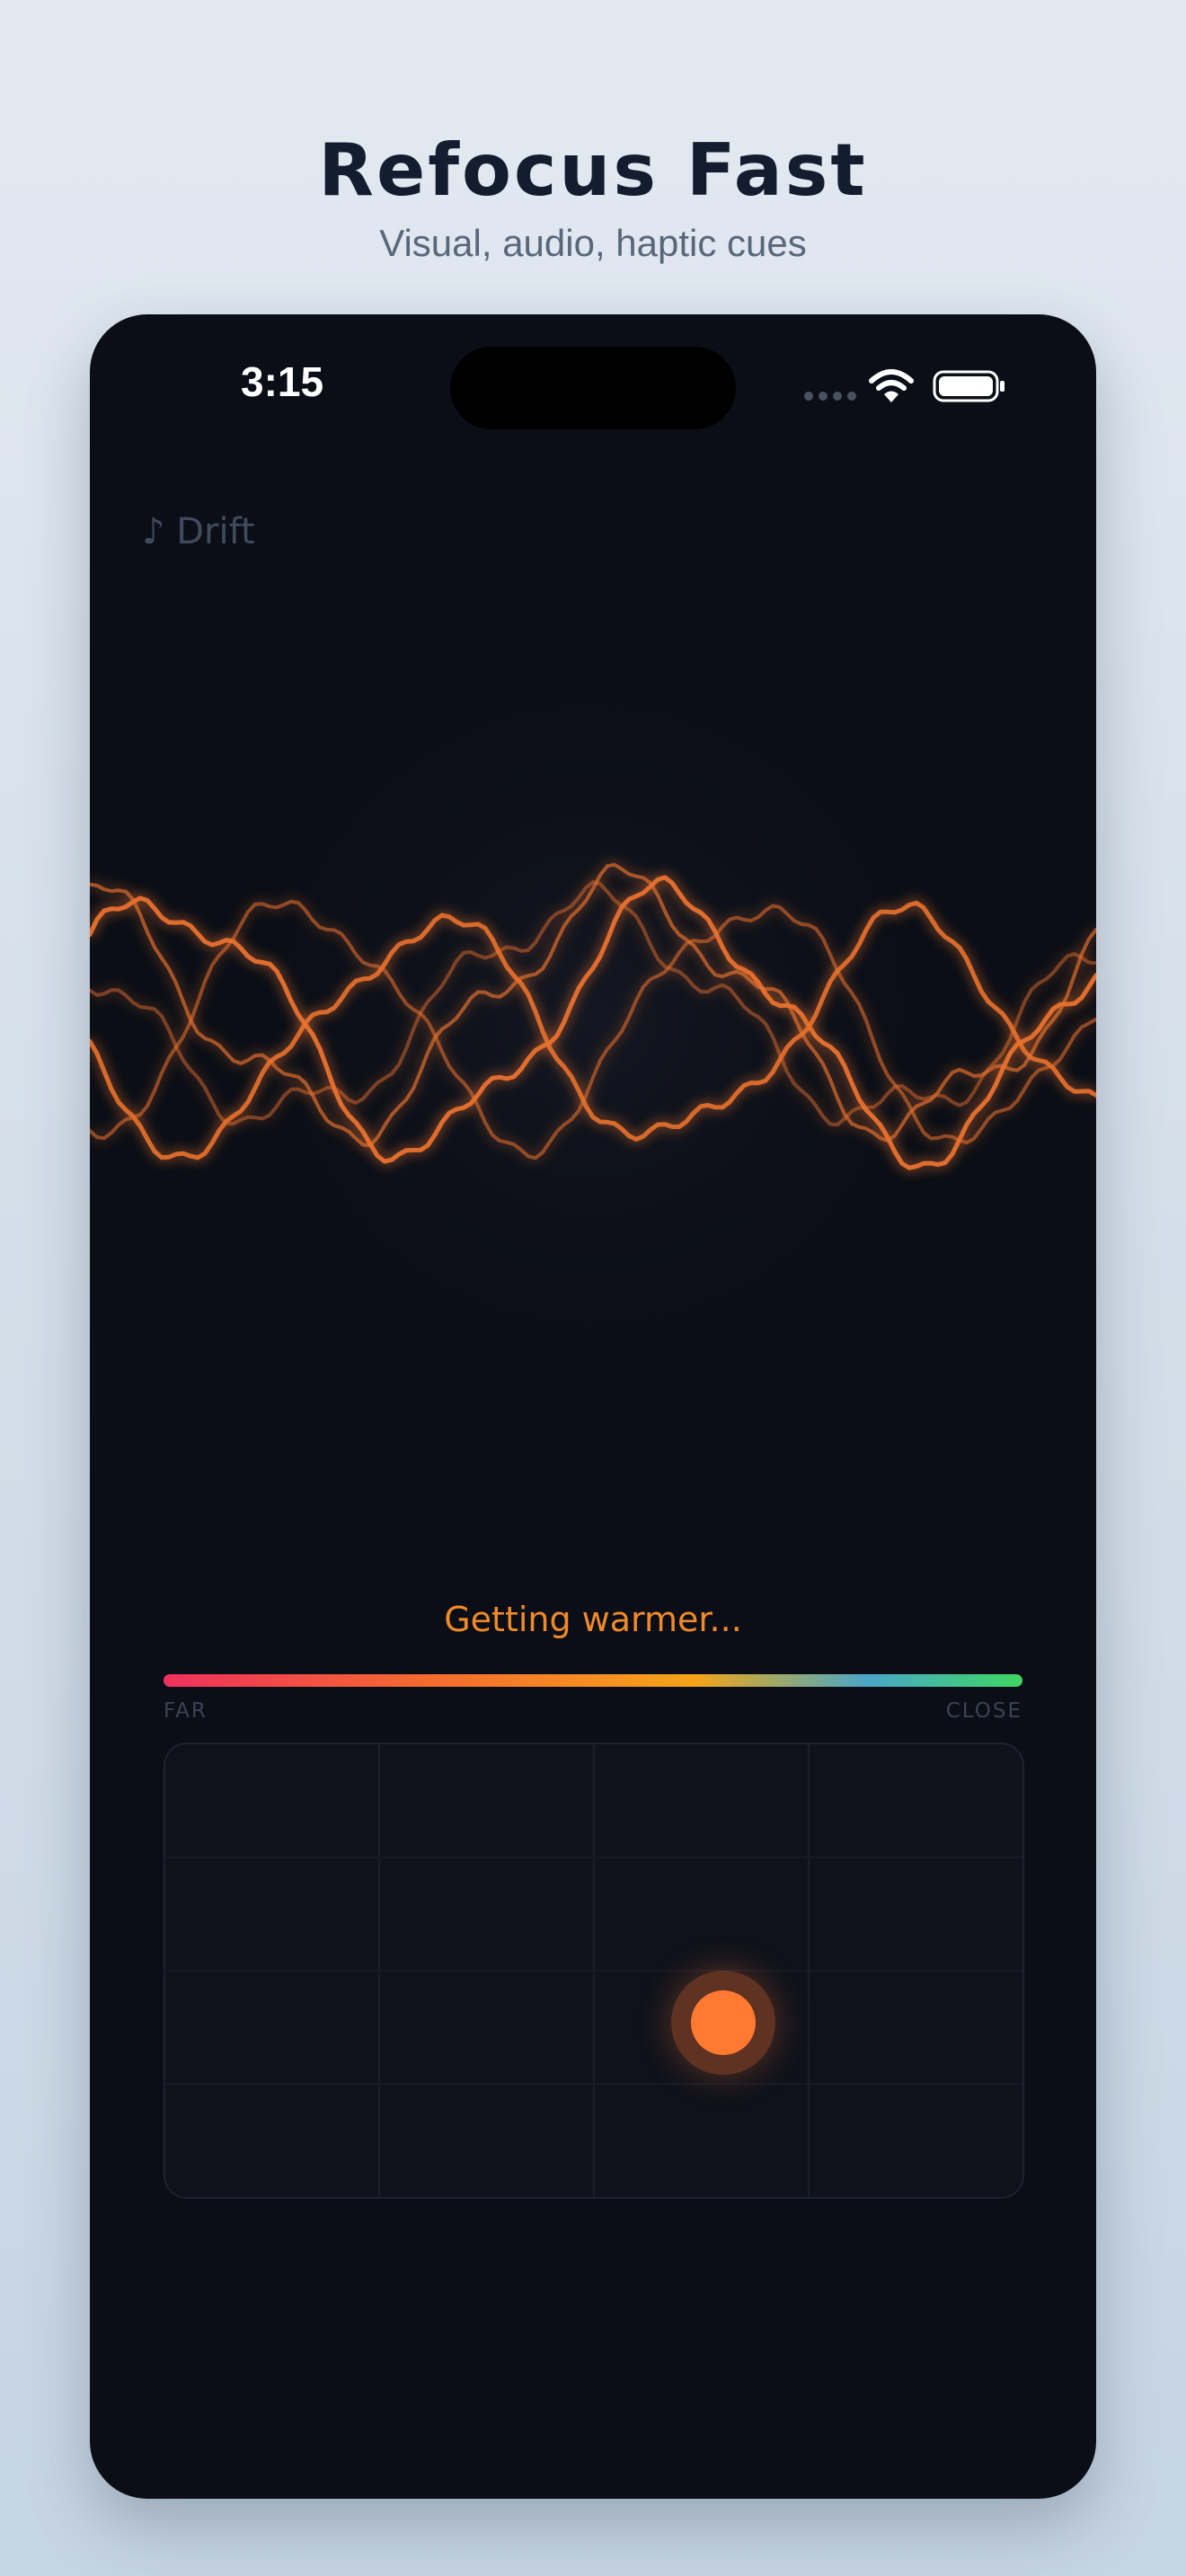 The height and width of the screenshot is (2576, 1186). Describe the element at coordinates (983, 1711) in the screenshot. I see `meter-close-label: CLOSE` at that location.